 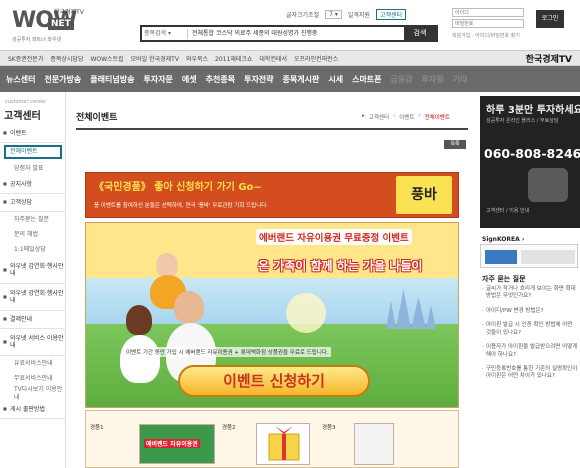 I want to click on sidebar-item-paid: 유료서비스안내, so click(x=33, y=363).